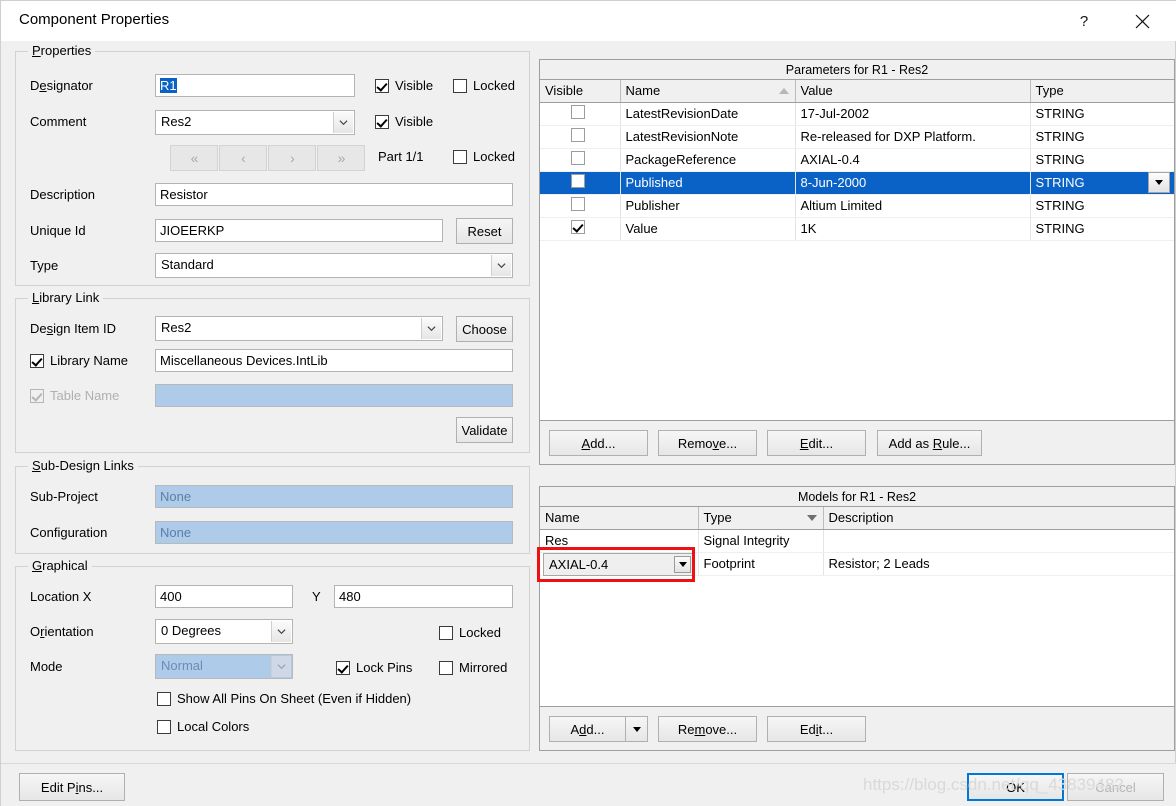 The image size is (1176, 806). I want to click on chevron-down-glyph, so click(682, 564).